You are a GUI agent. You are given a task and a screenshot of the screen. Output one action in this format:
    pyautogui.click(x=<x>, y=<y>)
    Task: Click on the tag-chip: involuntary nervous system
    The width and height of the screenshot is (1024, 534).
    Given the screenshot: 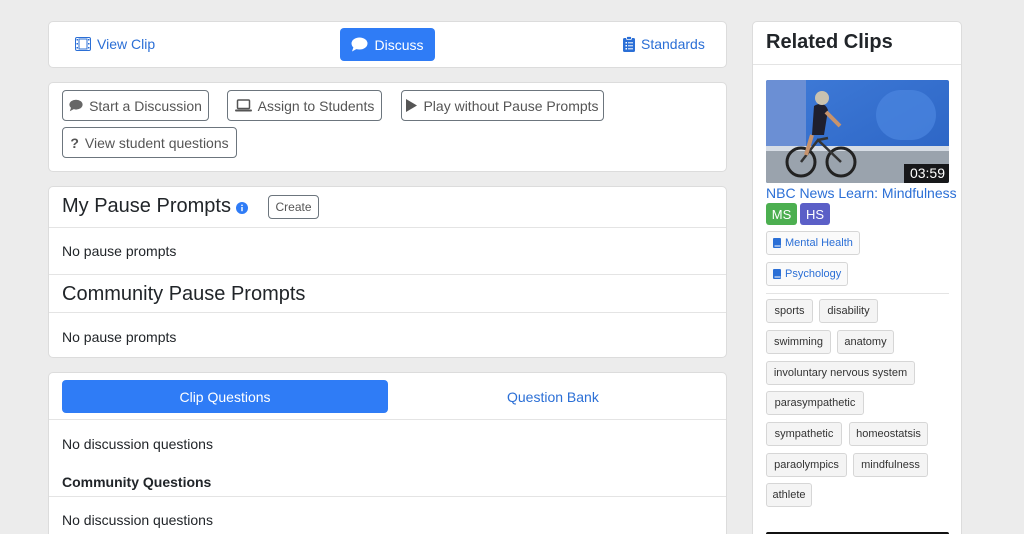 What is the action you would take?
    pyautogui.click(x=840, y=373)
    